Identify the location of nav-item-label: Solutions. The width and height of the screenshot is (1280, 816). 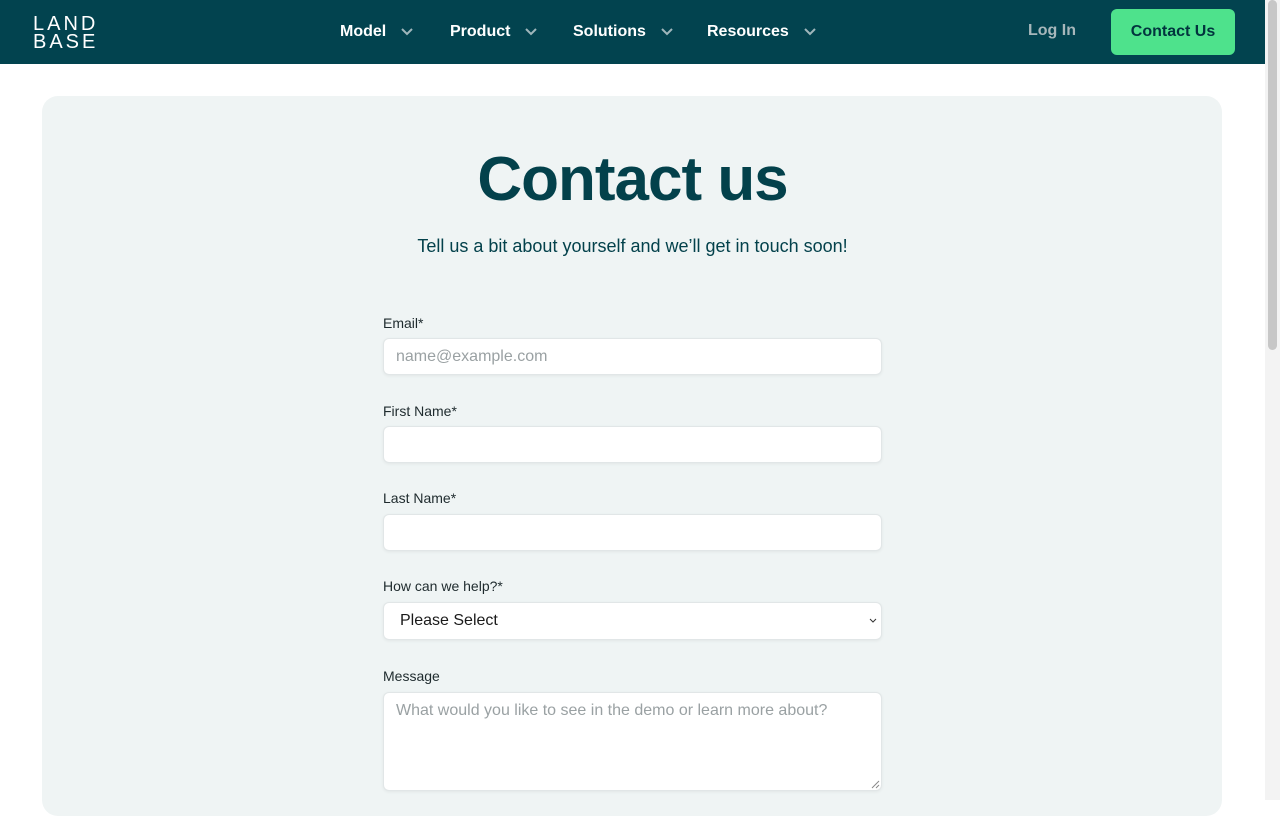
(609, 31).